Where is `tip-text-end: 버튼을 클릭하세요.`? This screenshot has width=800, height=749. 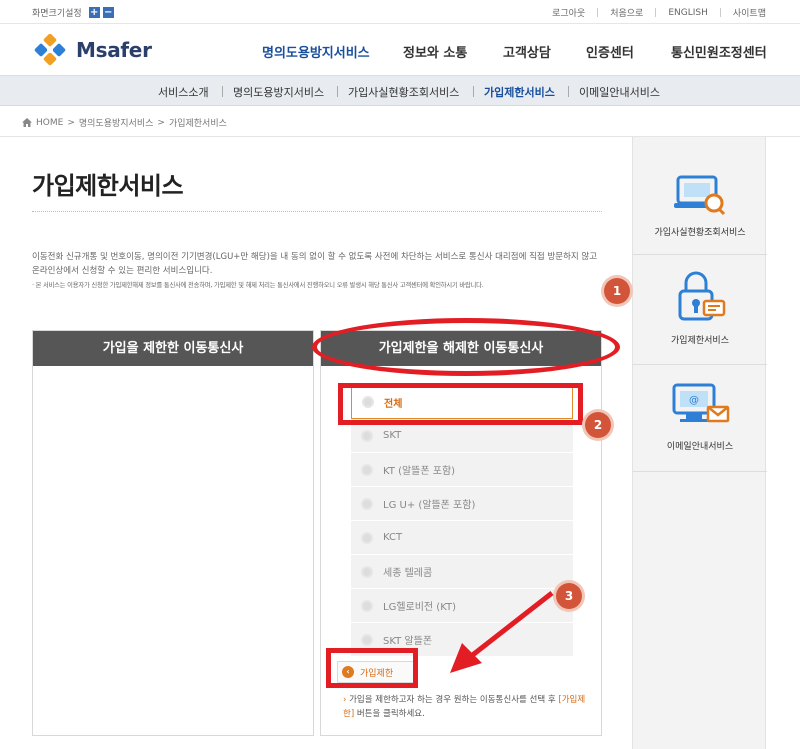 tip-text-end: 버튼을 클릭하세요. is located at coordinates (389, 714).